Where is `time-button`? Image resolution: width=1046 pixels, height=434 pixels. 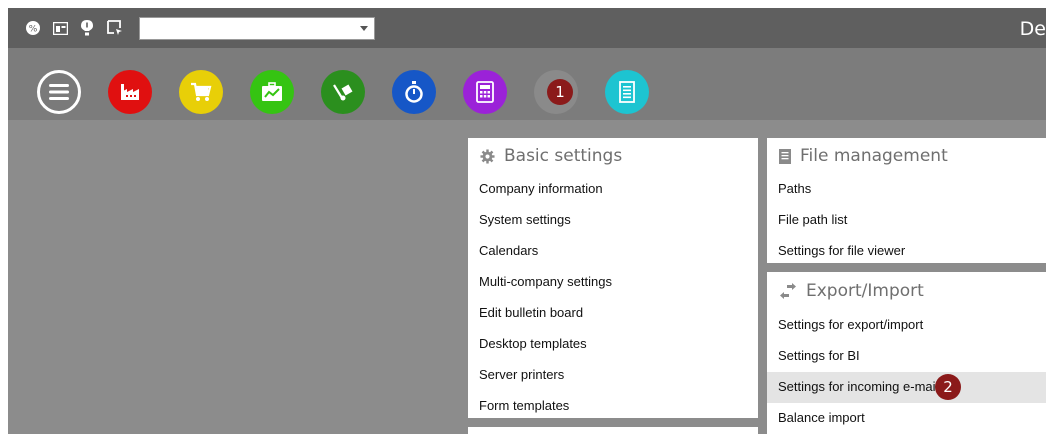 time-button is located at coordinates (414, 92).